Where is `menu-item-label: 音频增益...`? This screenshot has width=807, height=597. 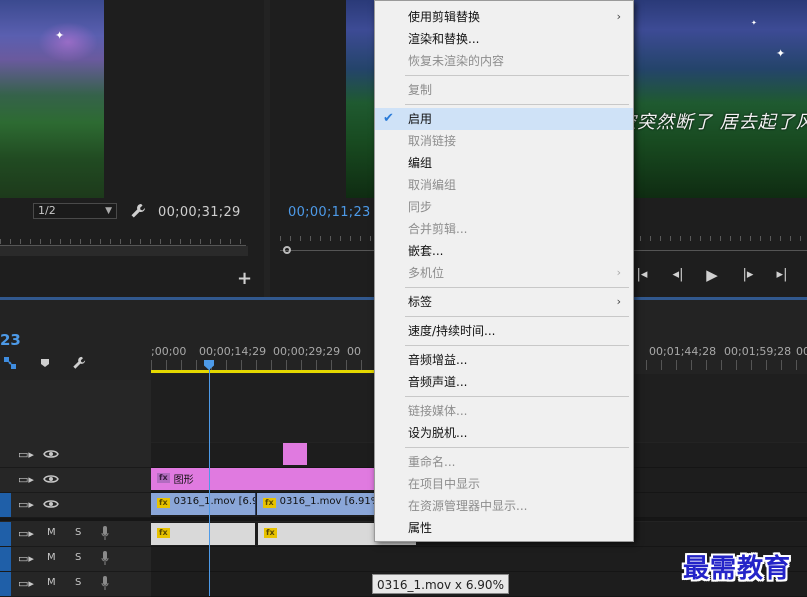
menu-item-label: 音频增益... is located at coordinates (438, 360).